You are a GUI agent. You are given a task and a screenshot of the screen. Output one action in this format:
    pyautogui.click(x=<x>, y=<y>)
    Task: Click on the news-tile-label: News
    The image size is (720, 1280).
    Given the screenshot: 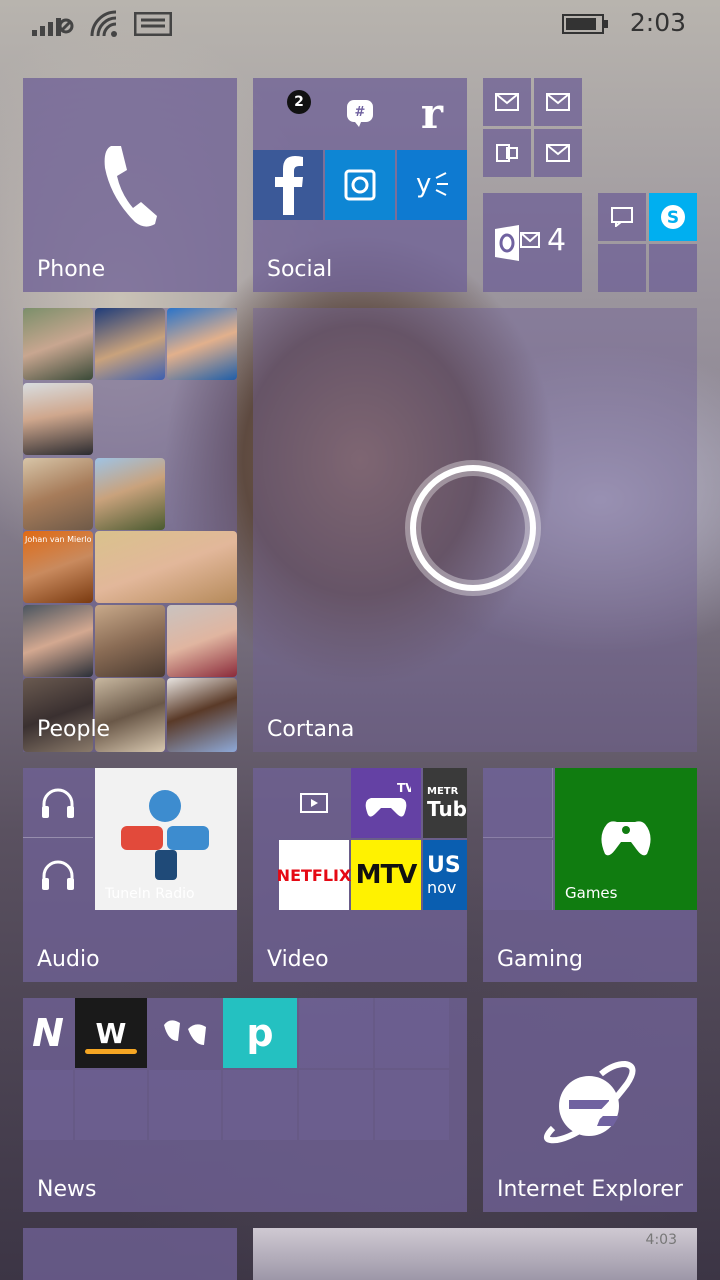 What is the action you would take?
    pyautogui.click(x=67, y=1189)
    